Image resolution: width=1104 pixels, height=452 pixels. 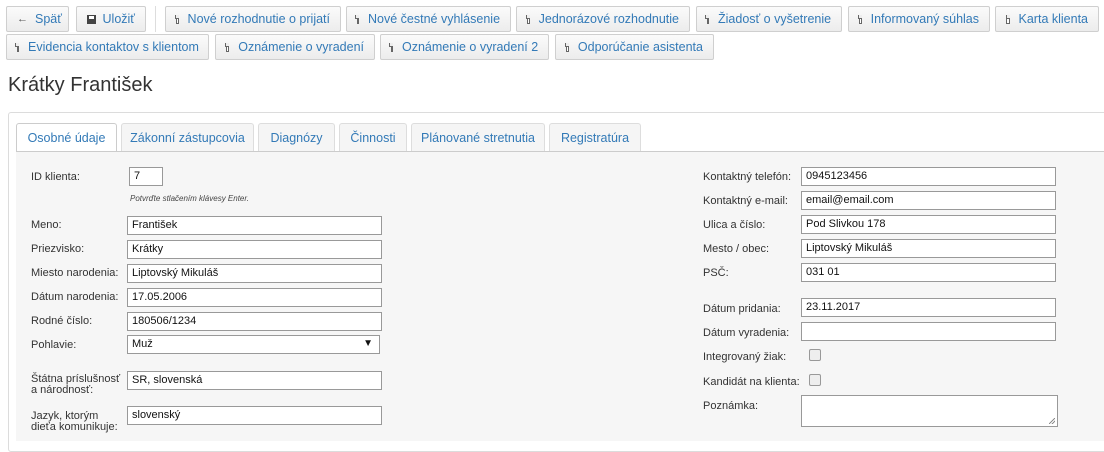 What do you see at coordinates (75, 297) in the screenshot?
I see `birthdate-label: Dátum narodenia:` at bounding box center [75, 297].